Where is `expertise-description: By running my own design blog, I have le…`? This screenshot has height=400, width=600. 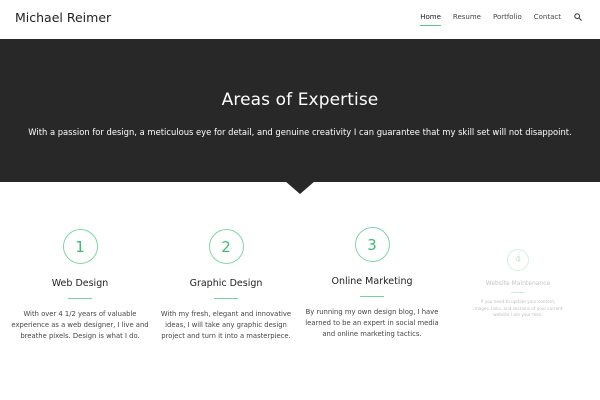 expertise-description: By running my own design blog, I have le… is located at coordinates (372, 323).